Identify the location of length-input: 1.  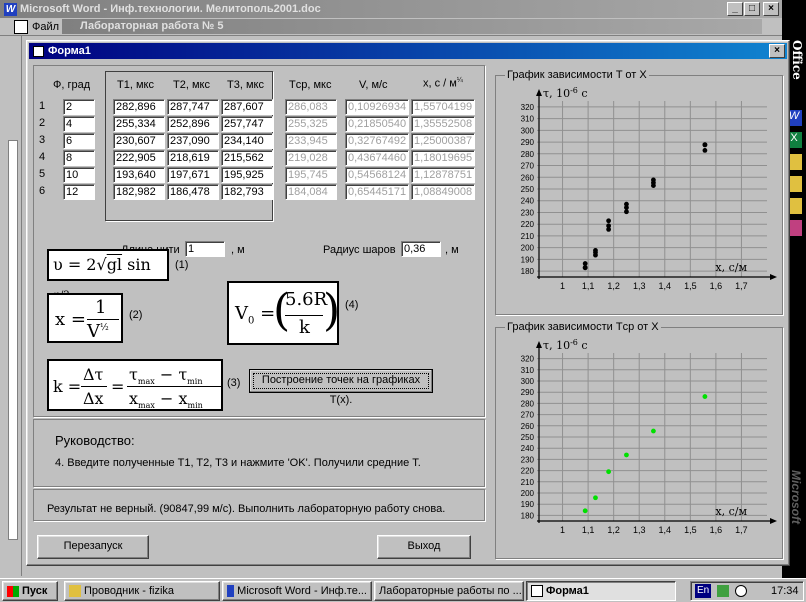
(205, 249).